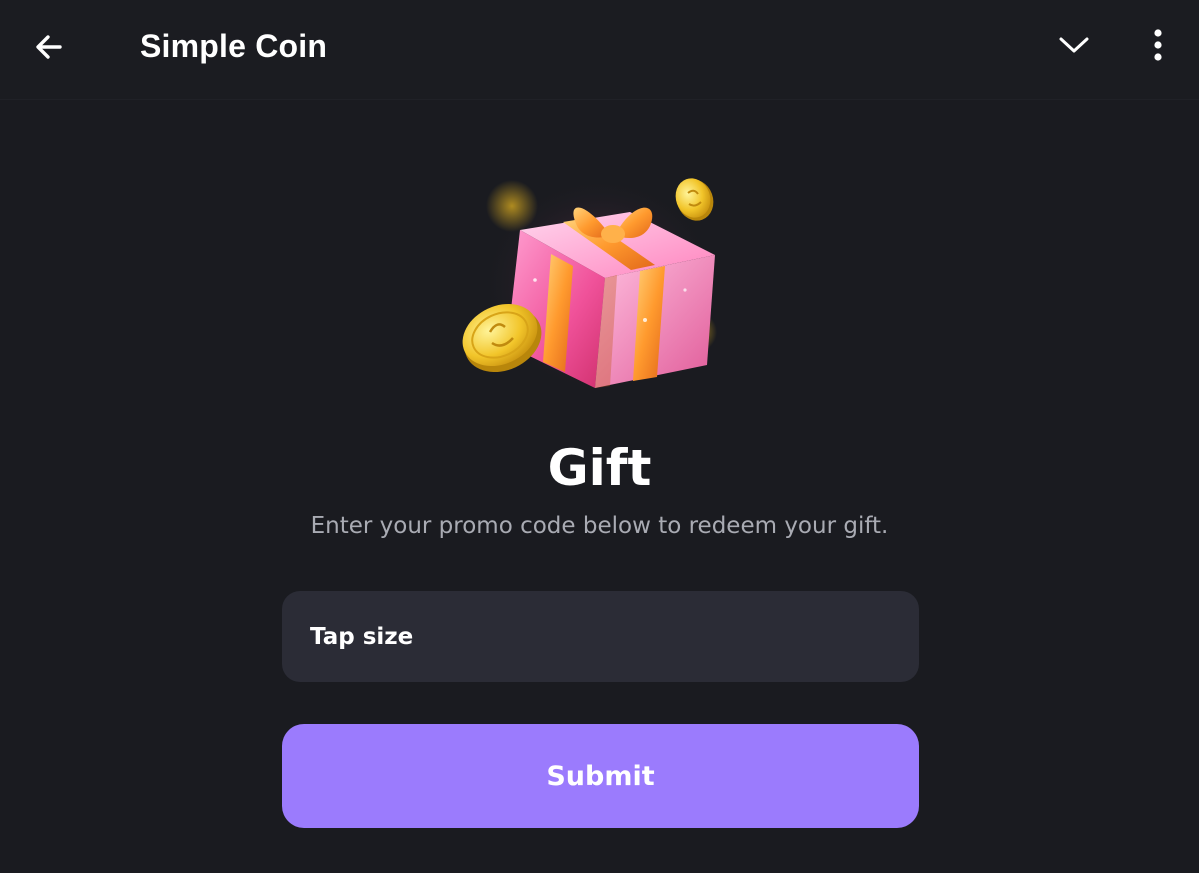 Image resolution: width=1199 pixels, height=873 pixels. I want to click on app-title: Simple Coin, so click(234, 46).